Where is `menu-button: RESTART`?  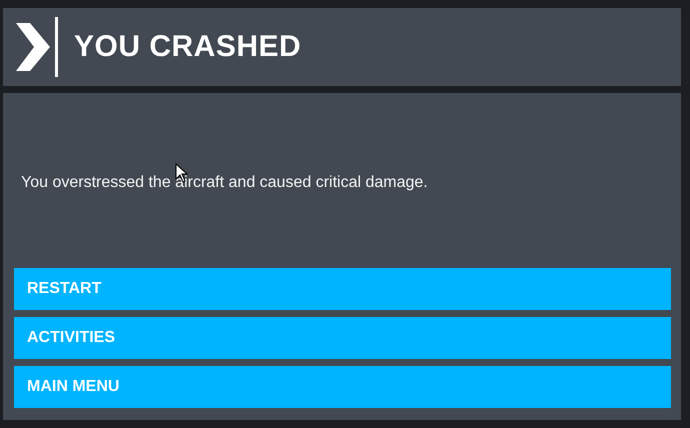
menu-button: RESTART is located at coordinates (342, 289).